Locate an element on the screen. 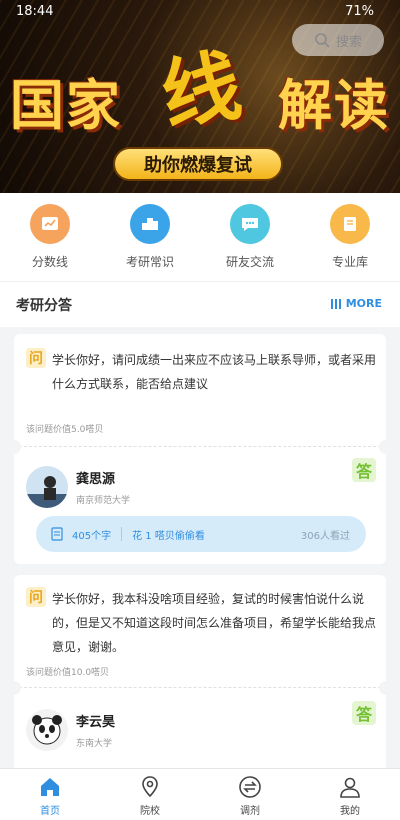 This screenshot has width=400, height=820. section-title: 考研分答 is located at coordinates (44, 306).